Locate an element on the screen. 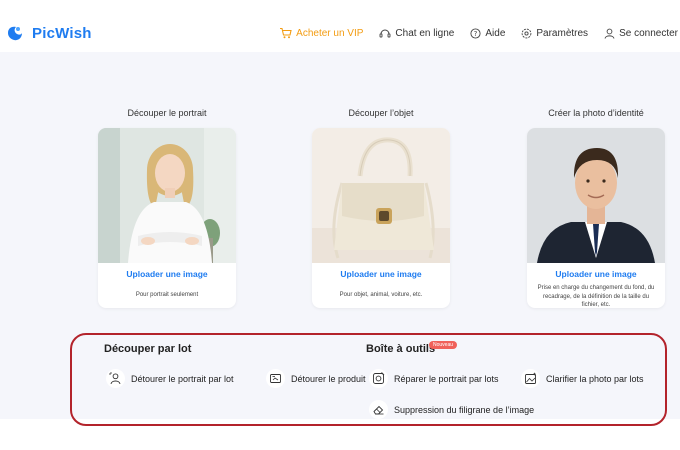 The height and width of the screenshot is (450, 680). tool-batch-product: Détourer le produit is located at coordinates (316, 378).